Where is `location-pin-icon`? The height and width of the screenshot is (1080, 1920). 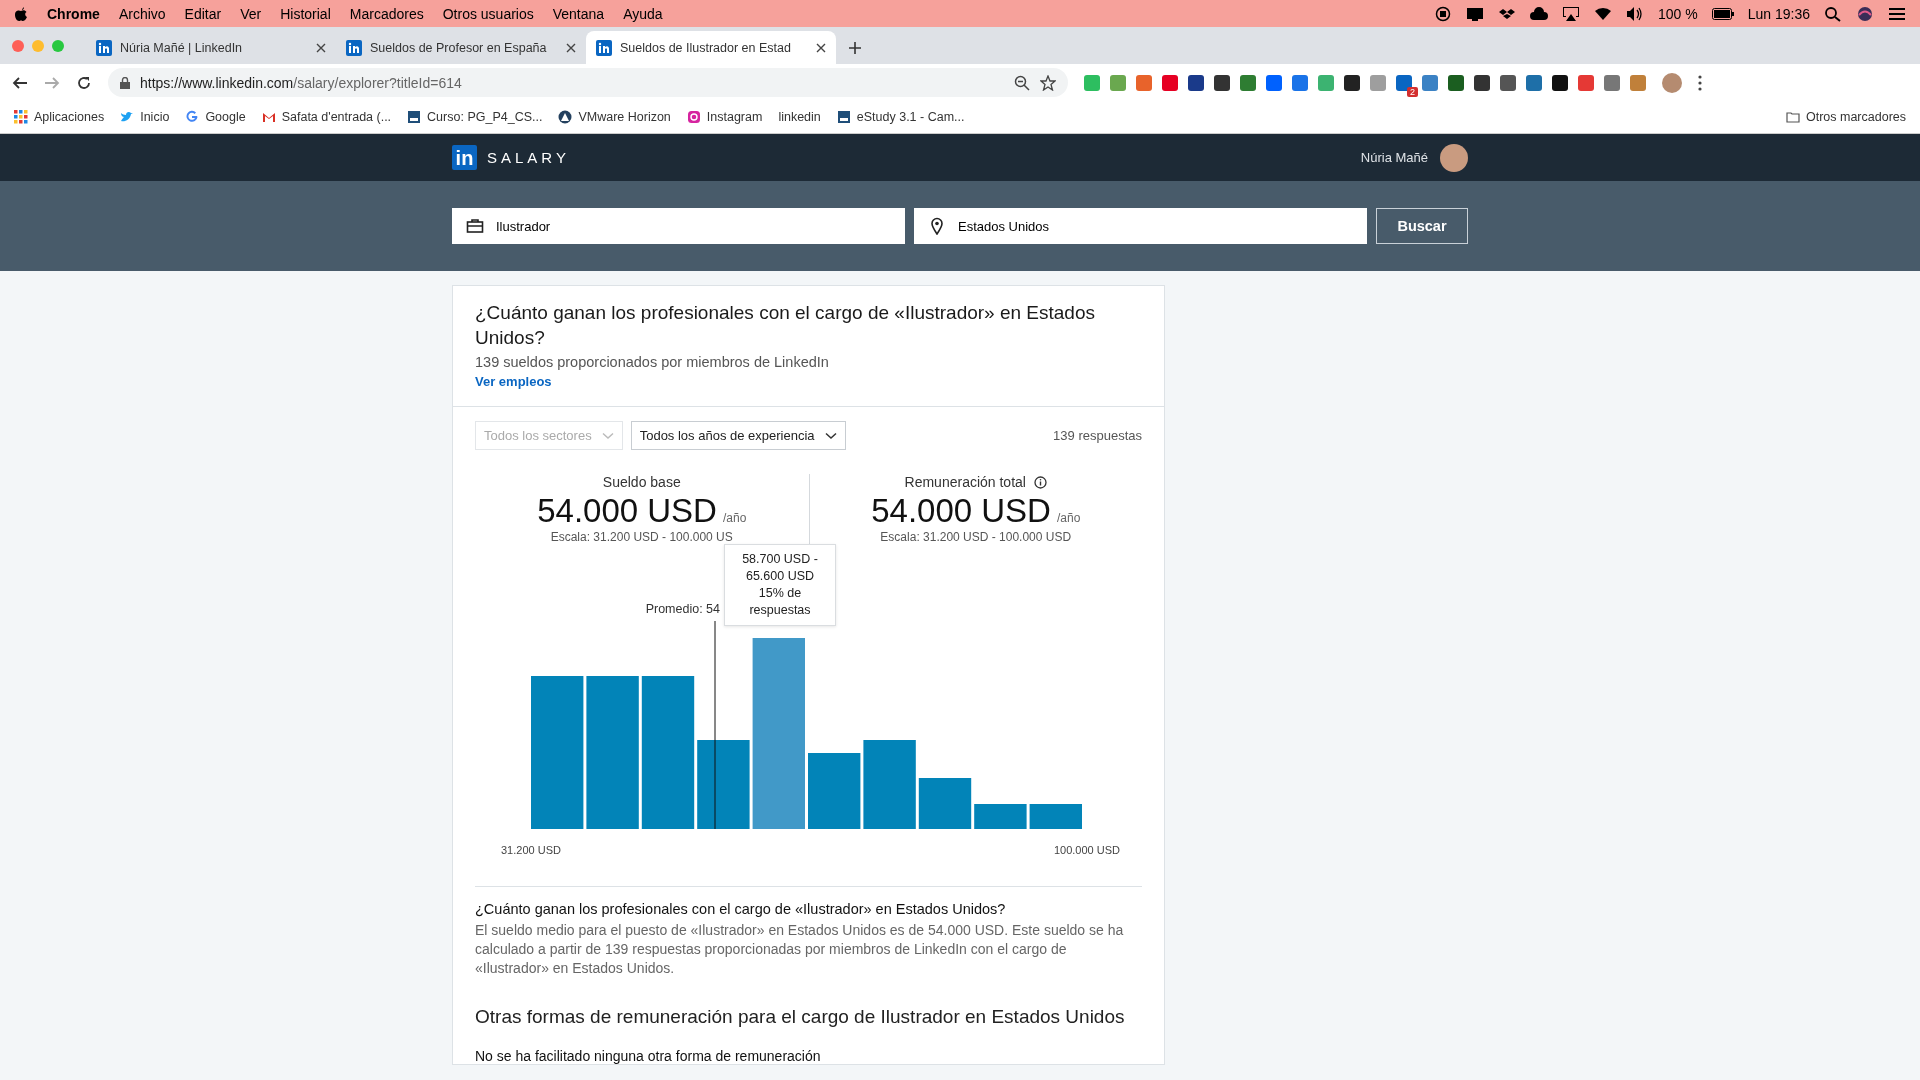
location-pin-icon is located at coordinates (937, 226).